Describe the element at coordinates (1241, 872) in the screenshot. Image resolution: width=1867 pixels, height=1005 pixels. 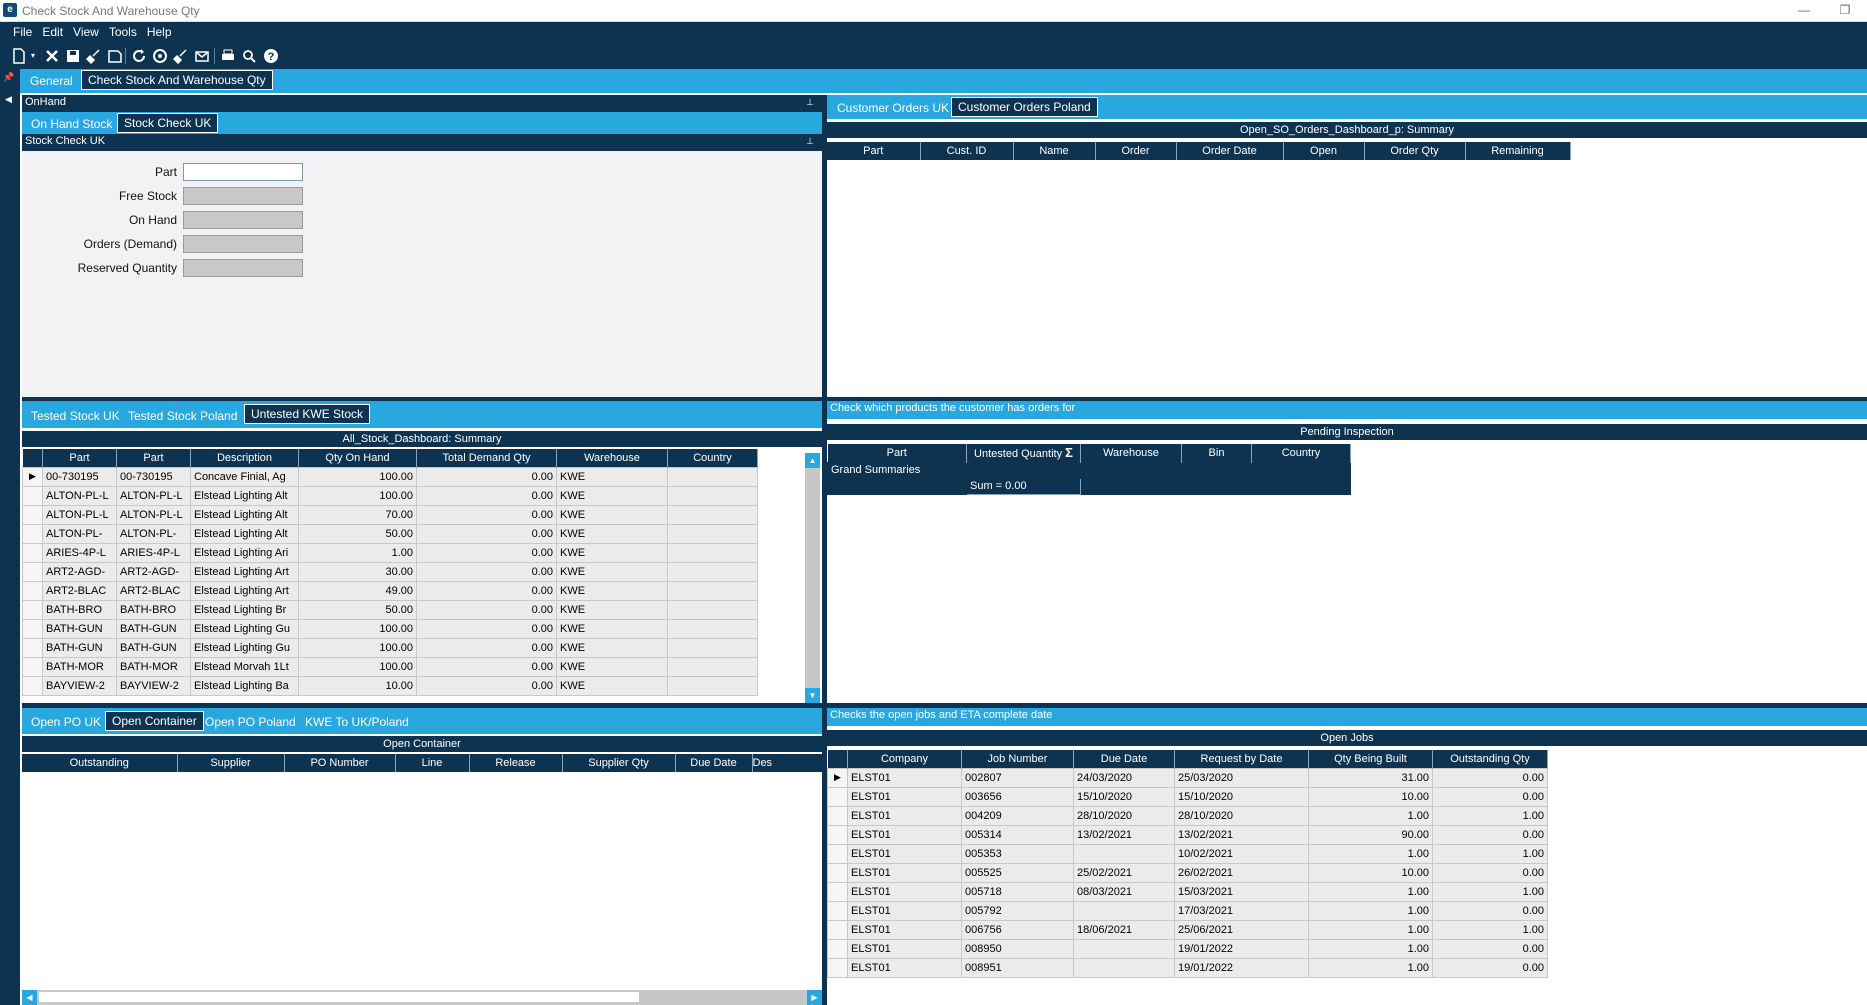
I see `table-cell: 26/02/2021` at that location.